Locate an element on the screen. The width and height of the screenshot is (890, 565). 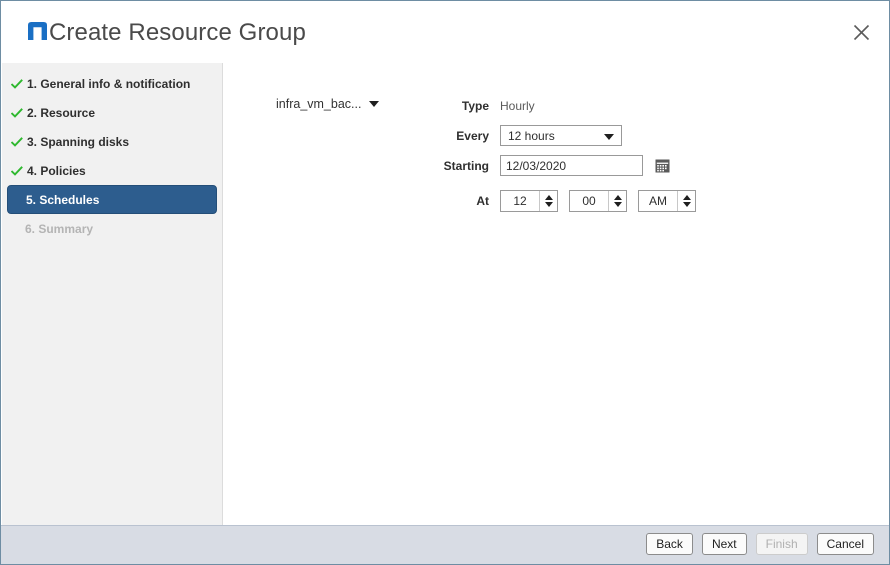
meridiem-stepper: AM is located at coordinates (667, 201).